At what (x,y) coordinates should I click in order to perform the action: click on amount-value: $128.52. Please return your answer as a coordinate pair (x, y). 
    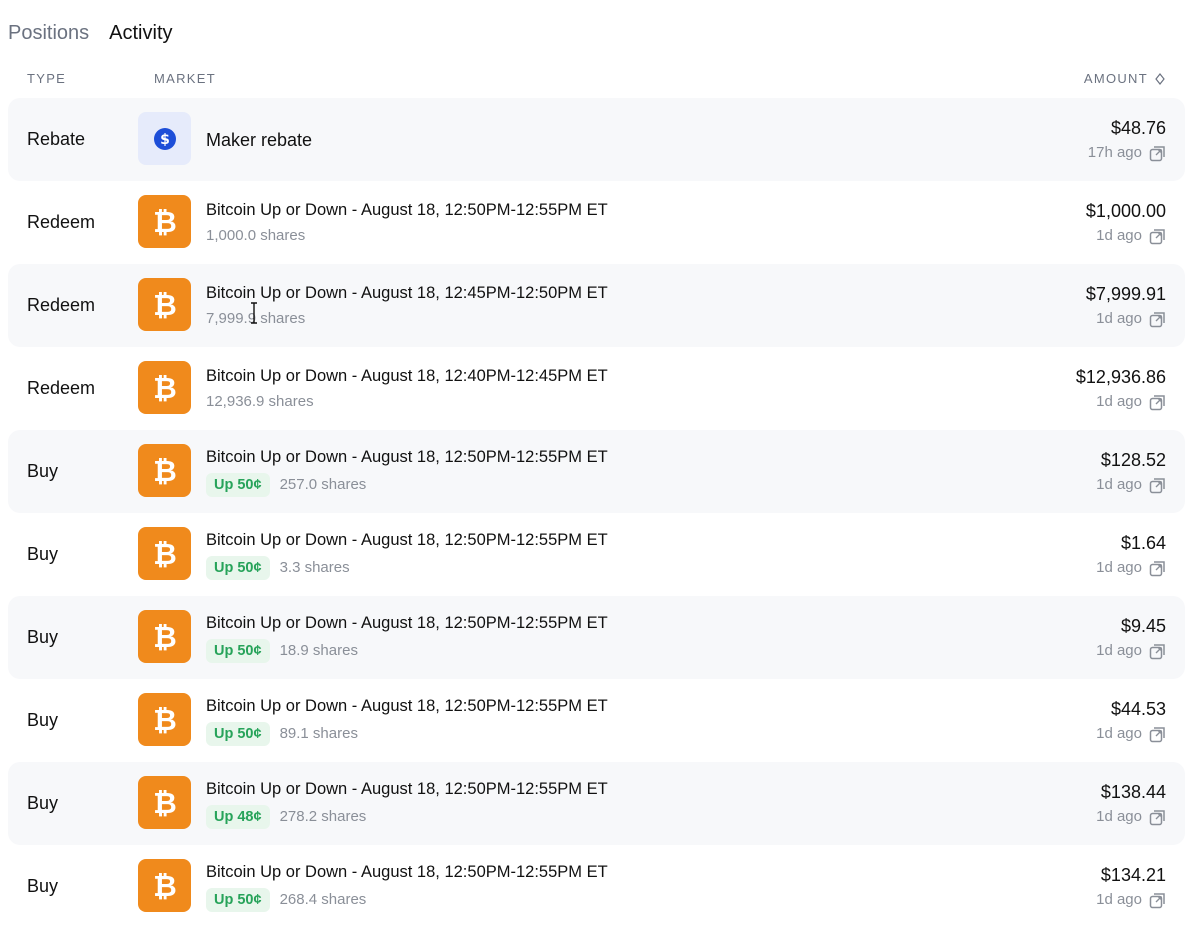
    Looking at the image, I should click on (1133, 460).